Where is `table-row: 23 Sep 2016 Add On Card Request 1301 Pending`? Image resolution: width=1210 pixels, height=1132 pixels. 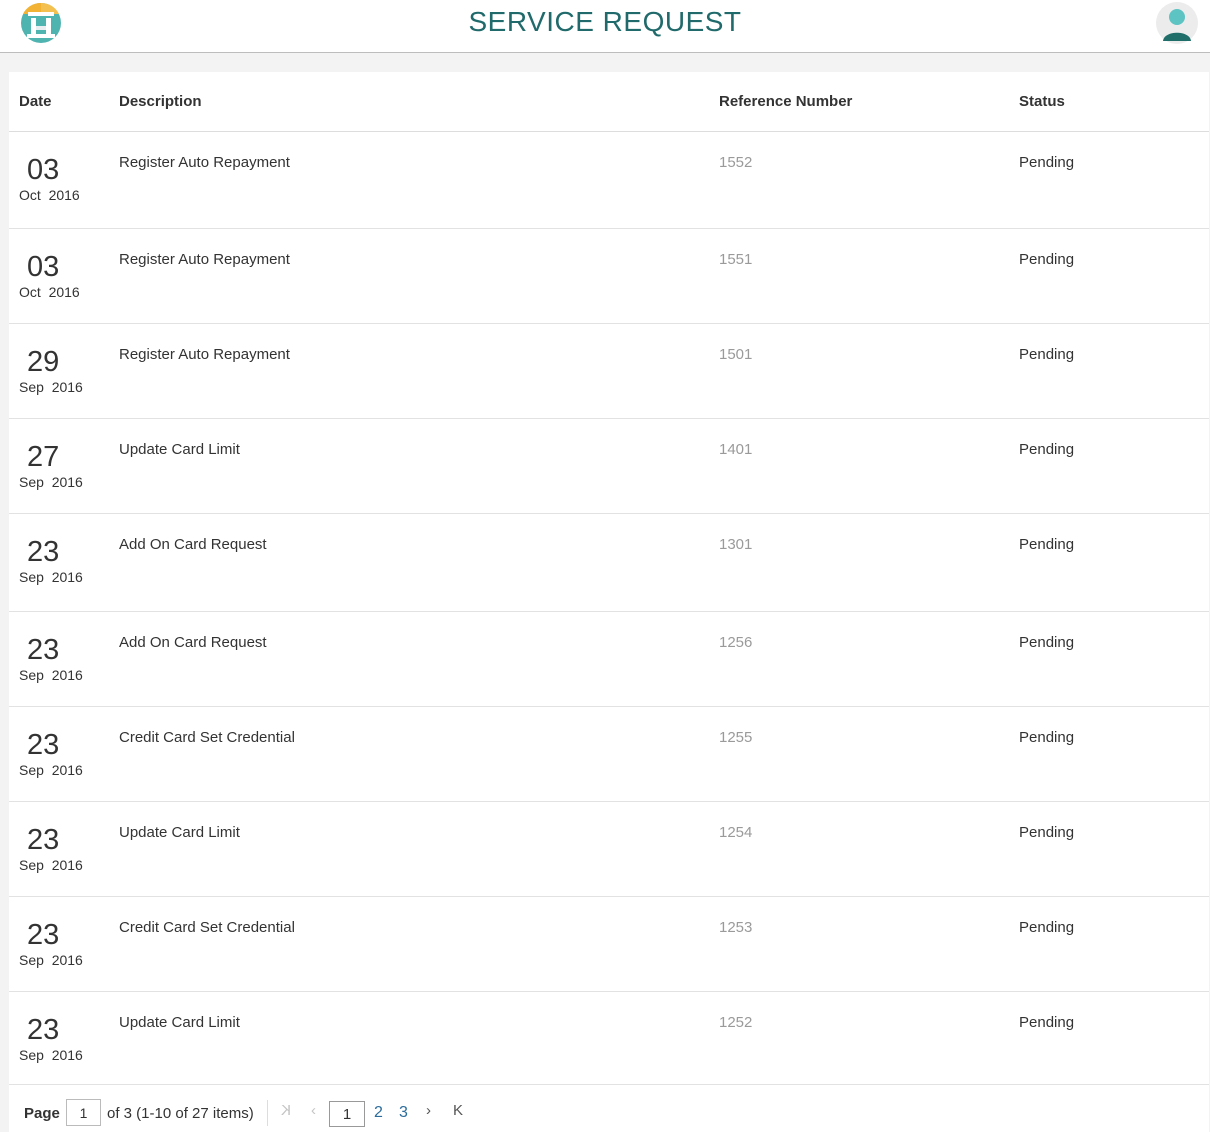 table-row: 23 Sep 2016 Add On Card Request 1301 Pending is located at coordinates (609, 563).